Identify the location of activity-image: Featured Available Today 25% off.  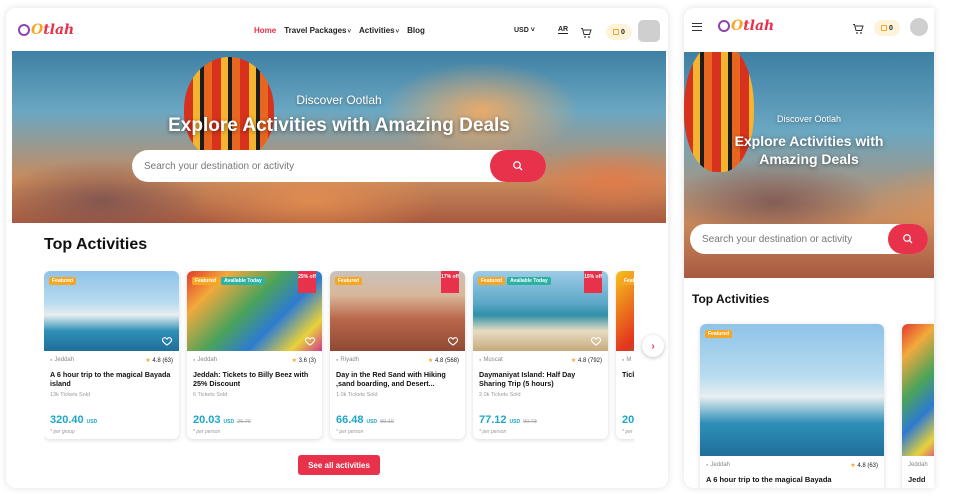
(254, 311).